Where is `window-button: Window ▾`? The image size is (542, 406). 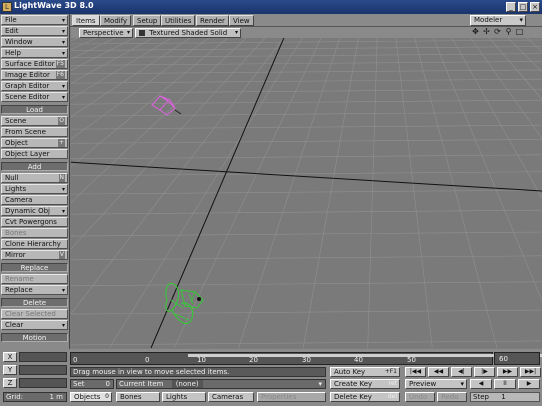
window-button: Window ▾ is located at coordinates (34, 42).